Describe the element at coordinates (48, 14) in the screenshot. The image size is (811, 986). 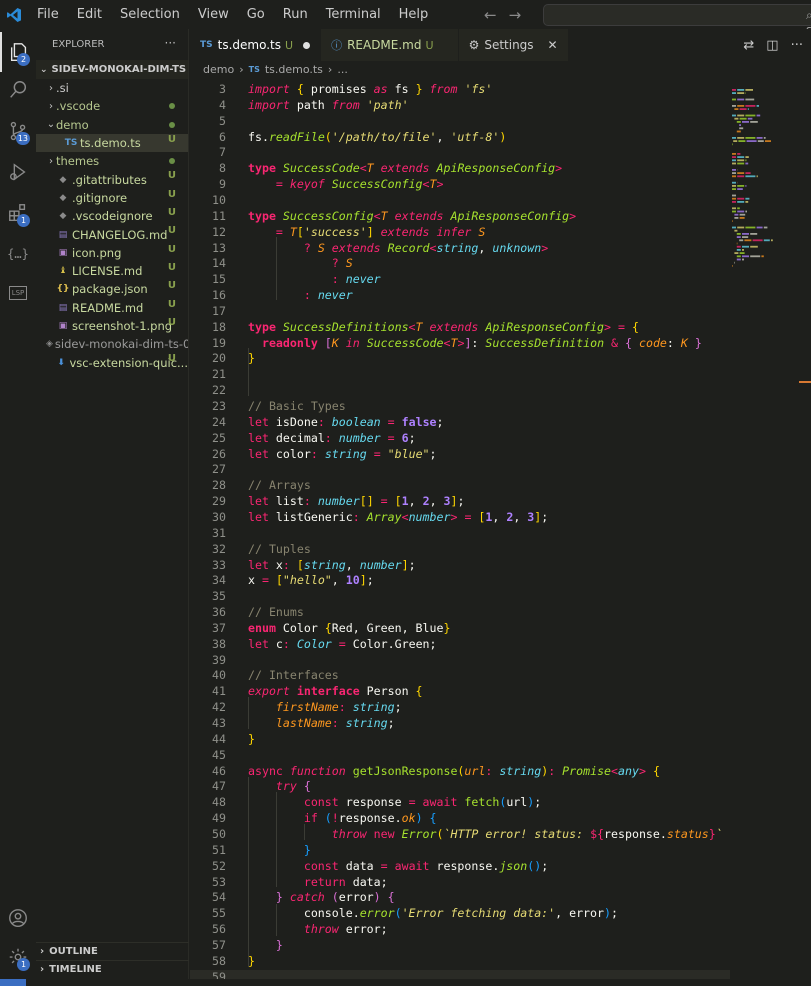
I see `menu-file: File` at that location.